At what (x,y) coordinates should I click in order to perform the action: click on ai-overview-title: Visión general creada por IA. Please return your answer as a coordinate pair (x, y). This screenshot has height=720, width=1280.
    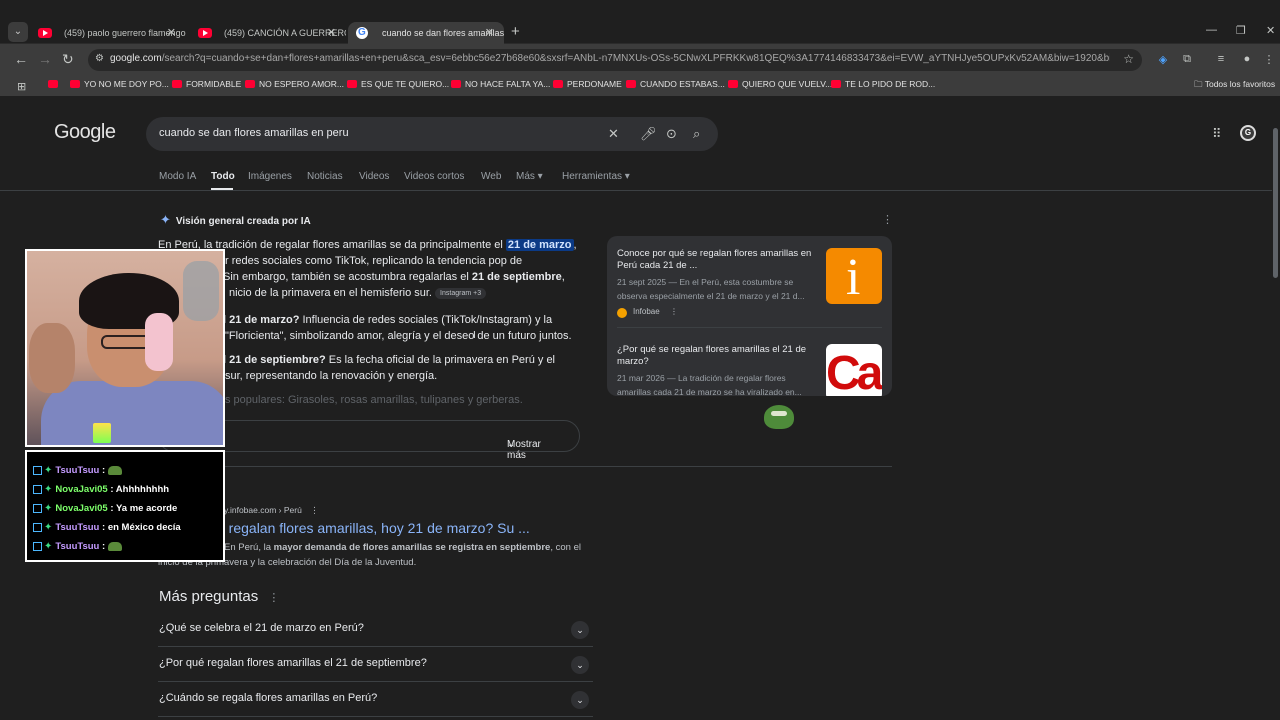
    Looking at the image, I should click on (243, 221).